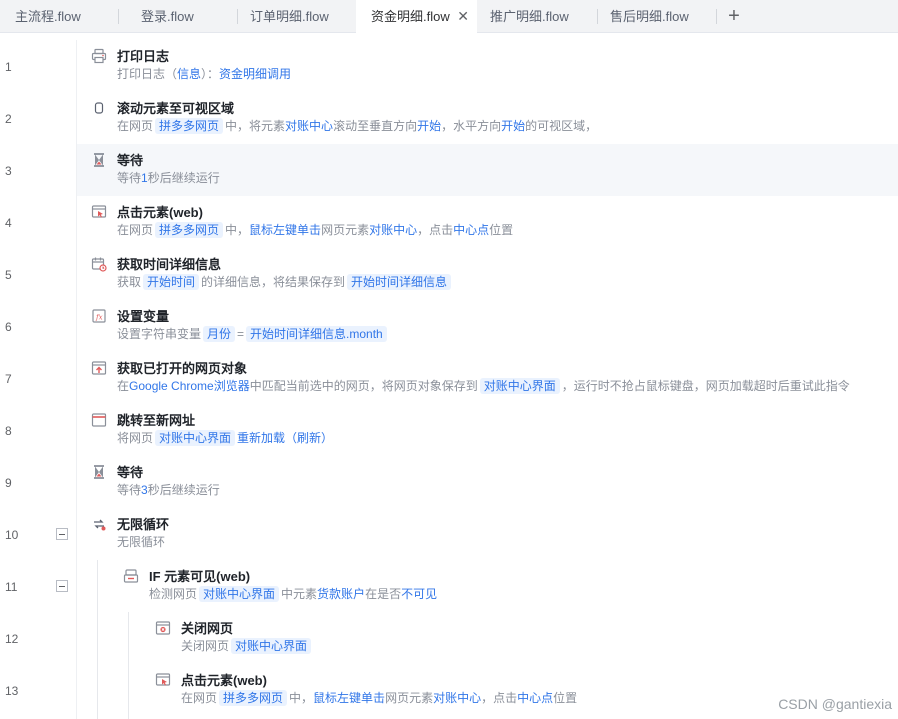  Describe the element at coordinates (163, 680) in the screenshot. I see `click-element-icon` at that location.